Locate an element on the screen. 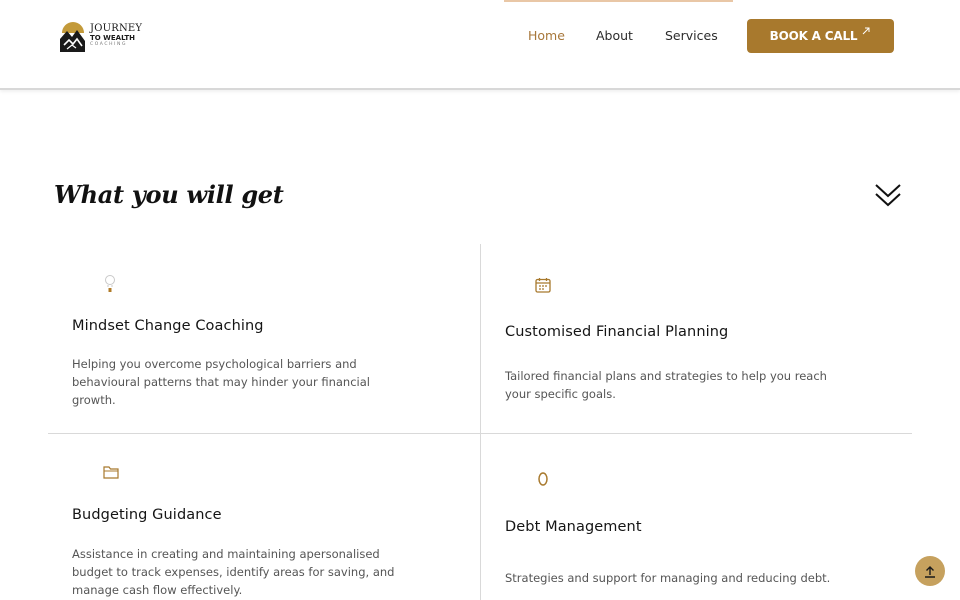  arrow-up-right-icon is located at coordinates (866, 32).